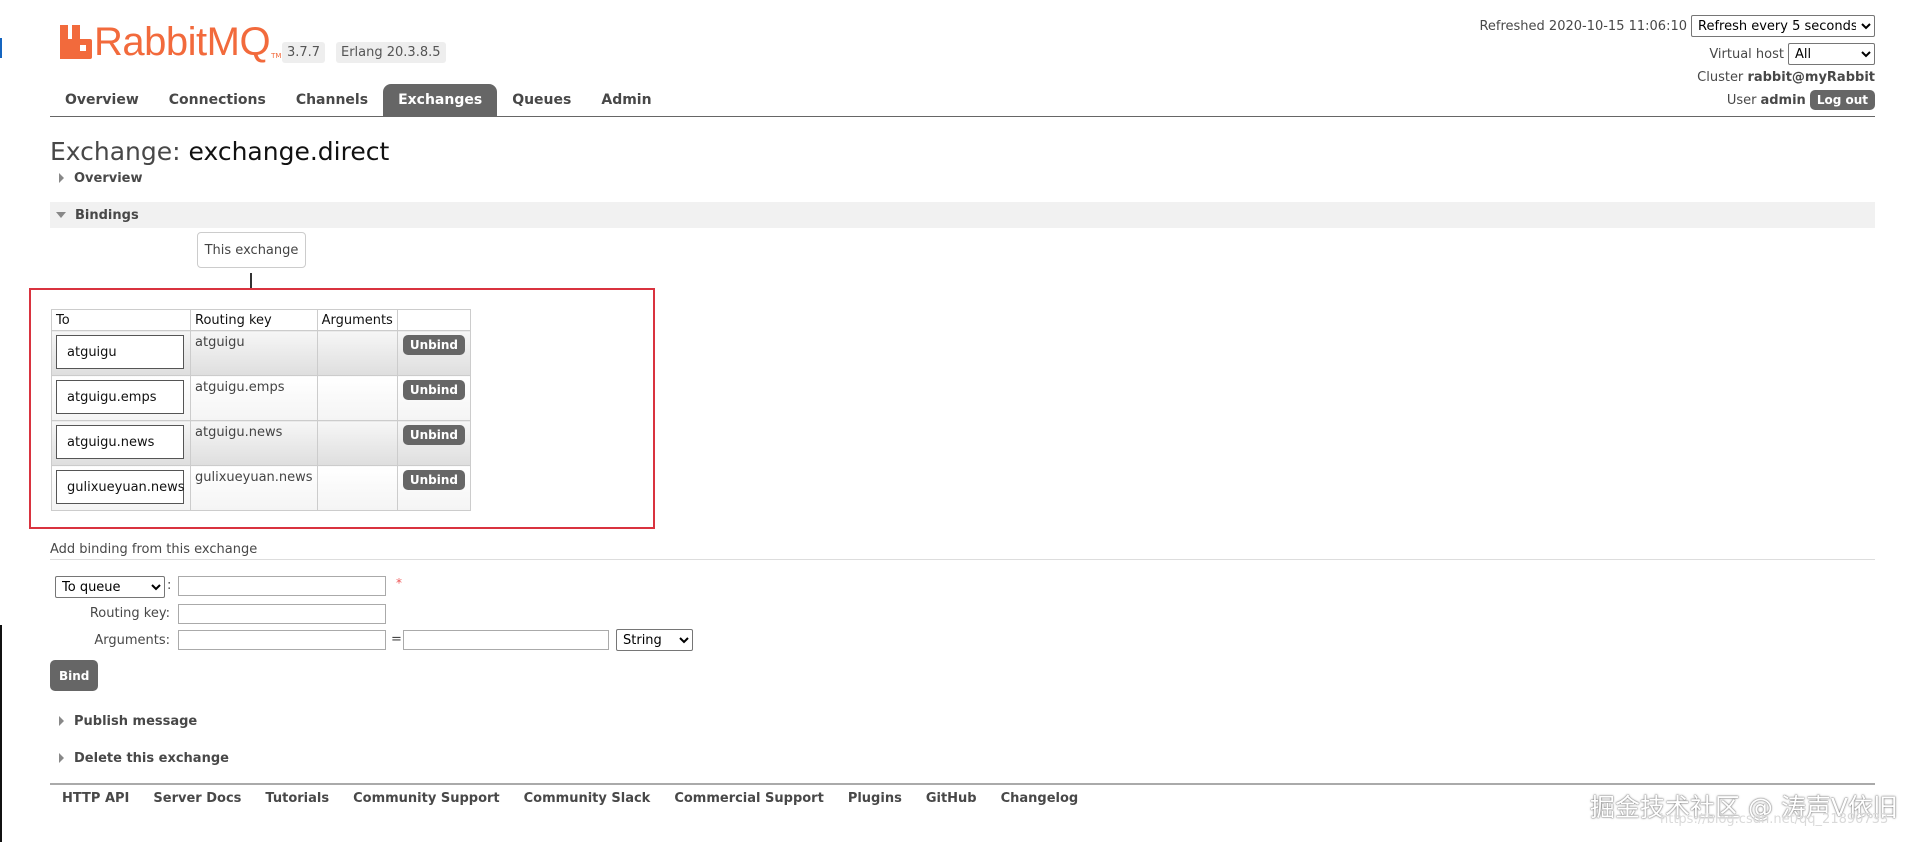 Image resolution: width=1913 pixels, height=842 pixels. I want to click on section-bindings-toggle: Bindings, so click(962, 215).